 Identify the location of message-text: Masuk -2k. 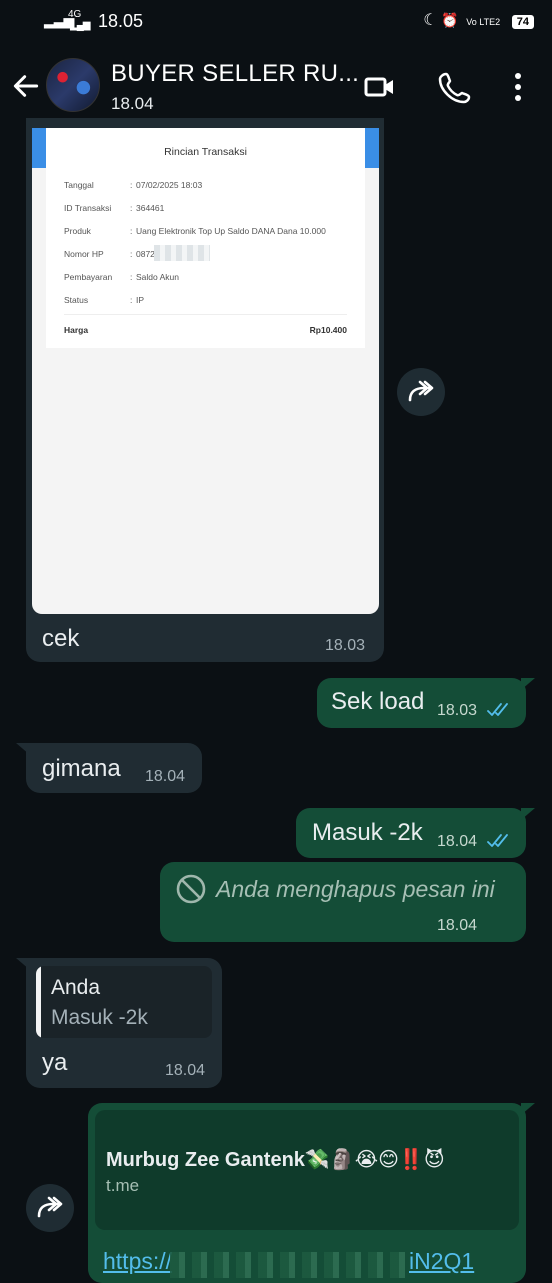
(367, 832).